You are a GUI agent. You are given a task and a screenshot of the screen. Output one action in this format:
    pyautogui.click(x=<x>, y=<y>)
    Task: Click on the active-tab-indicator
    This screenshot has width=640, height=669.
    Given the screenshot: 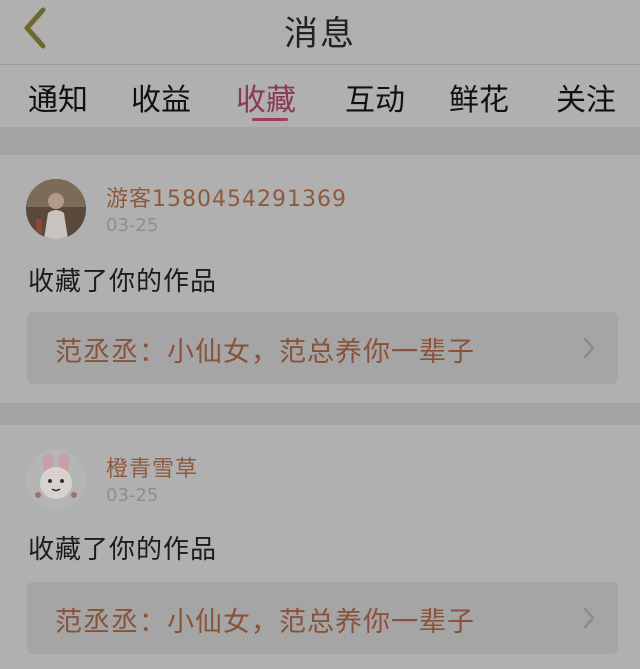 What is the action you would take?
    pyautogui.click(x=270, y=119)
    